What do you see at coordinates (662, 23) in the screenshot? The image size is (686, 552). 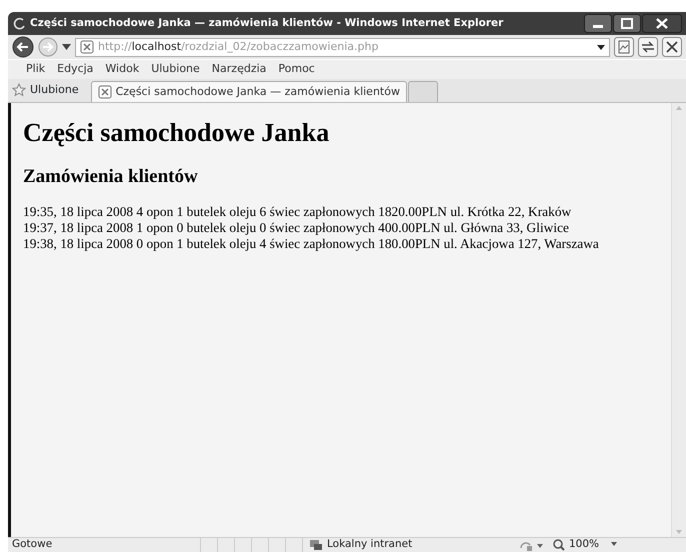 I see `close-button` at bounding box center [662, 23].